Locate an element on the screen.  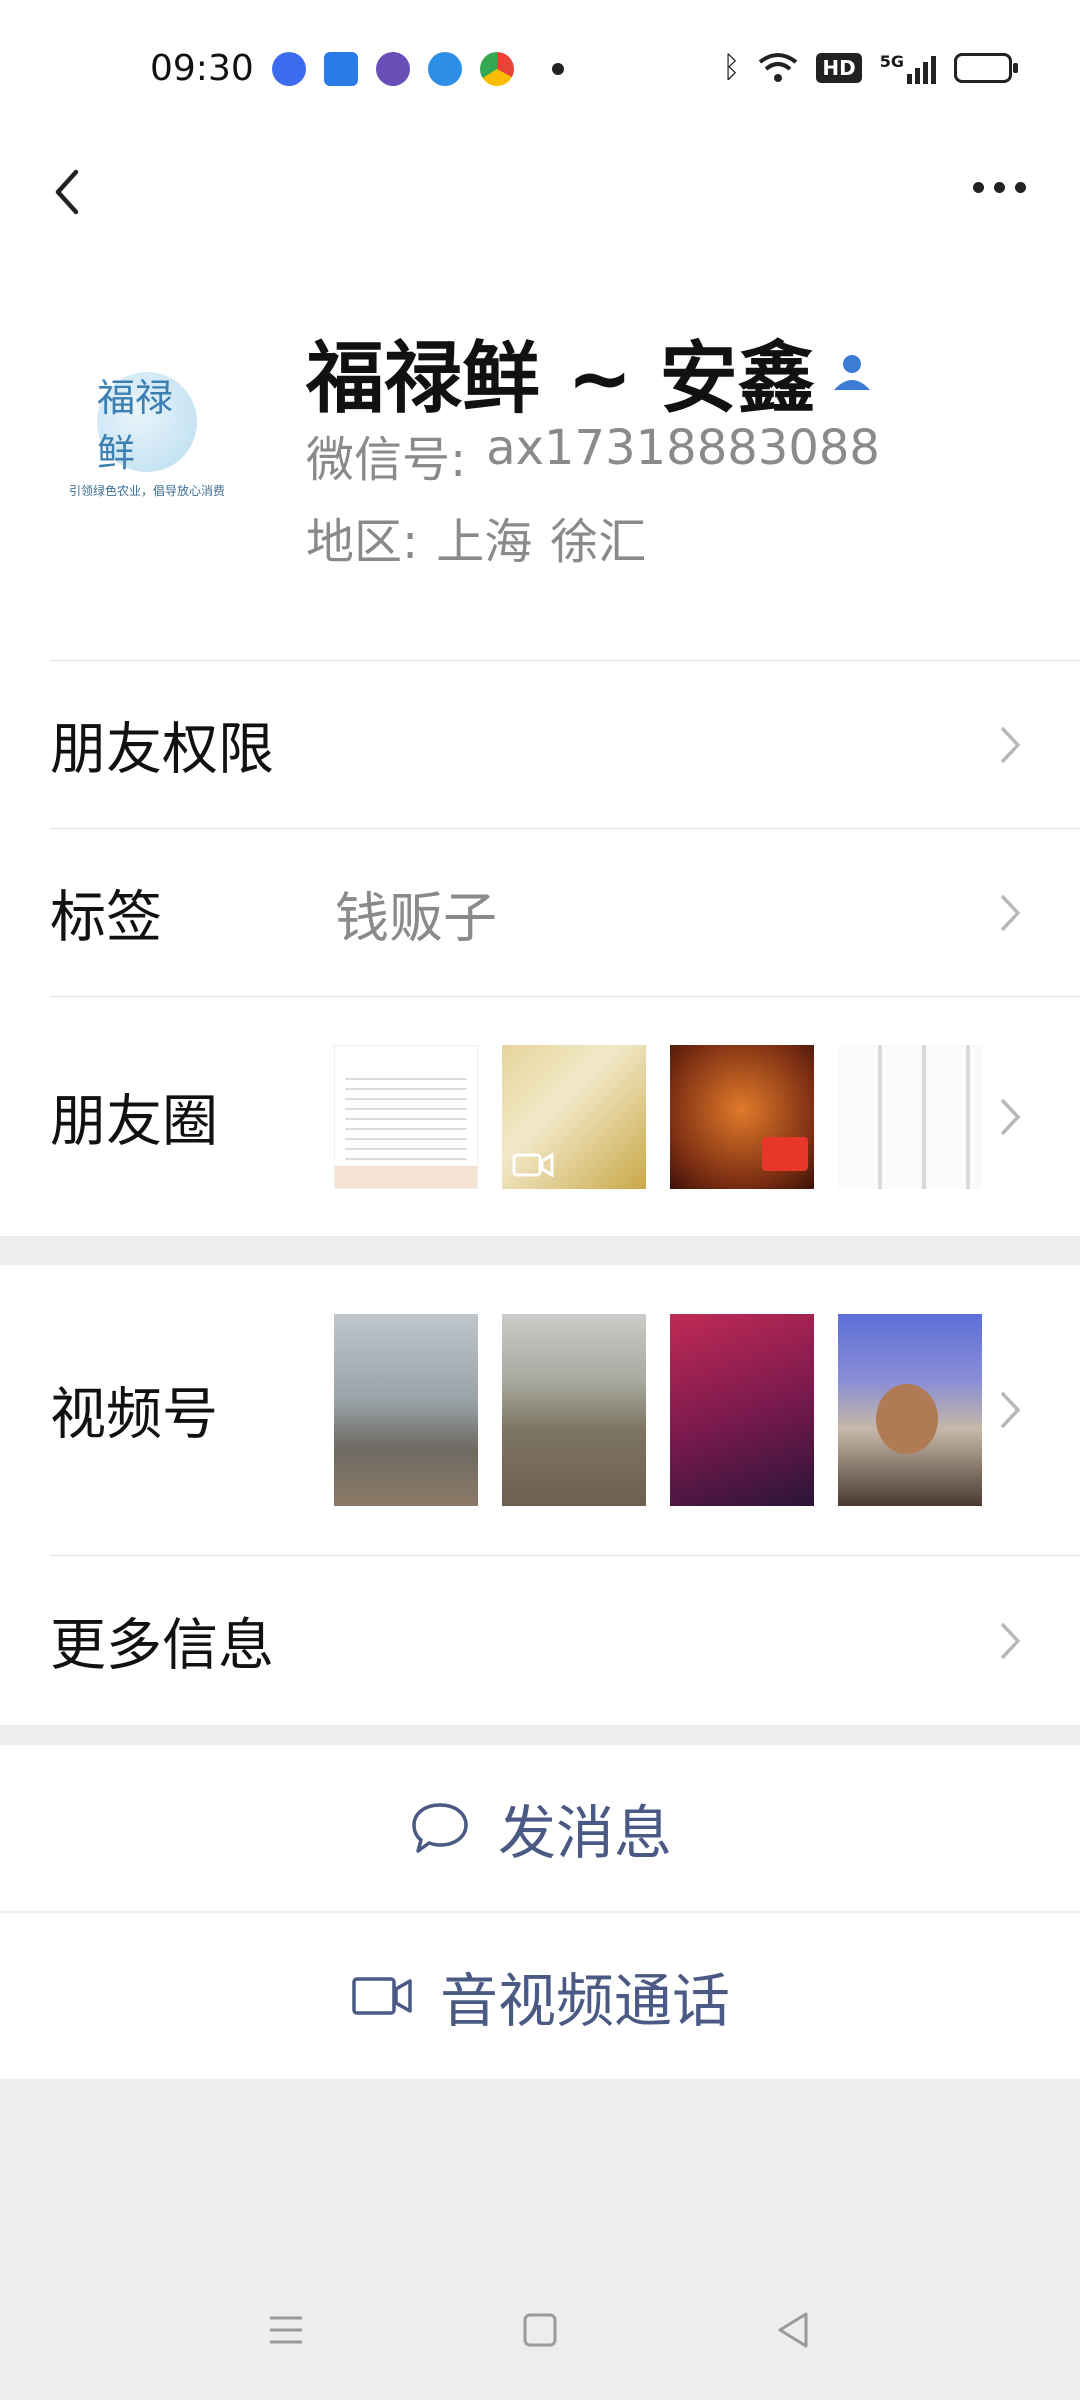
person-badge-icon is located at coordinates (851, 372).